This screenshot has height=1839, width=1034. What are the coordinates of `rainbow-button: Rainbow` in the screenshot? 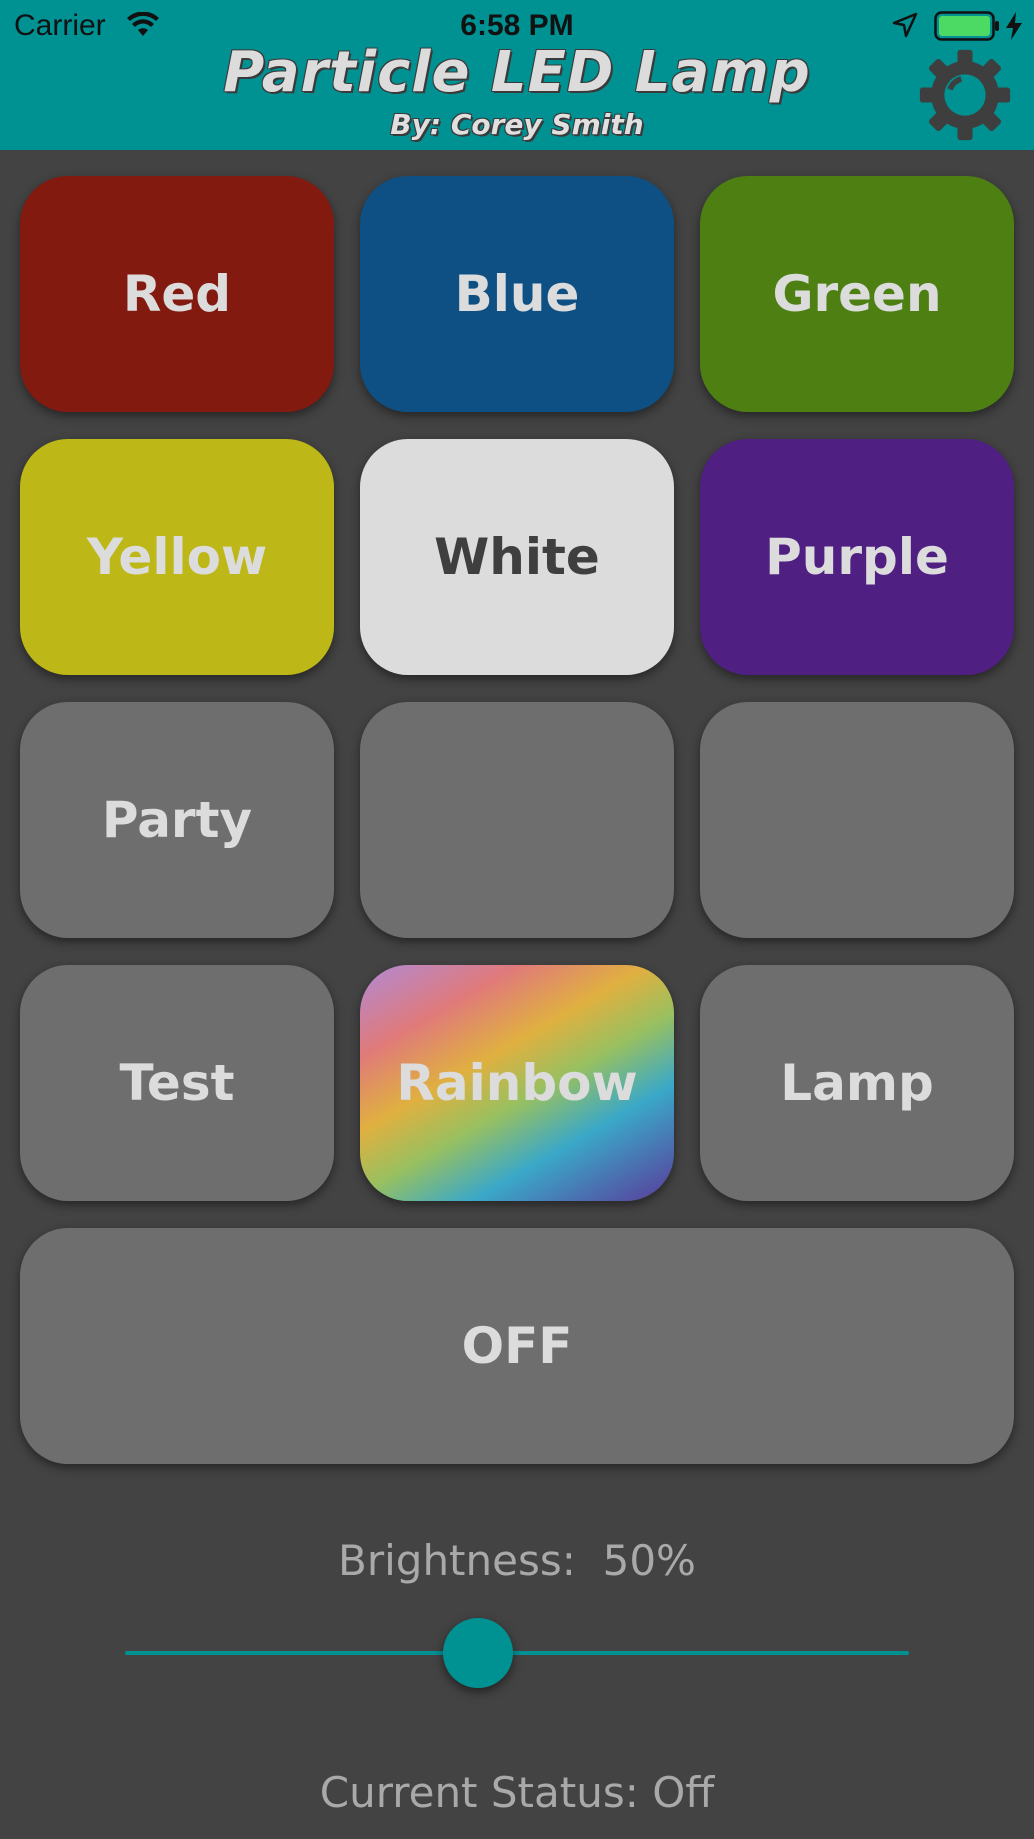 It's located at (517, 1083).